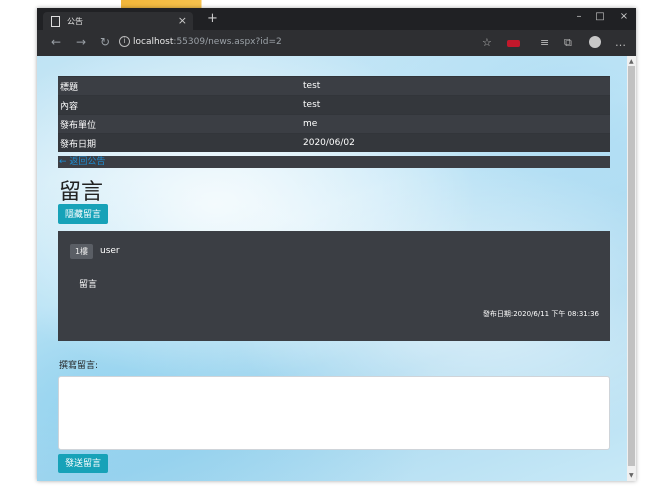 This screenshot has width=672, height=486. What do you see at coordinates (600, 16) in the screenshot?
I see `maximize-button: □` at bounding box center [600, 16].